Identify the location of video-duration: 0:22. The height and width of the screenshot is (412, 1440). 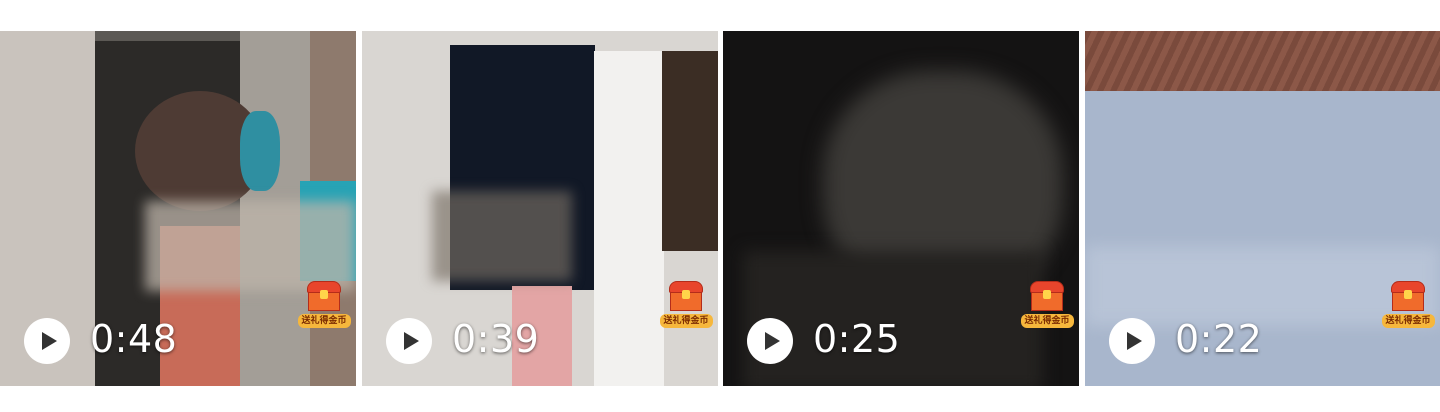
(1219, 339).